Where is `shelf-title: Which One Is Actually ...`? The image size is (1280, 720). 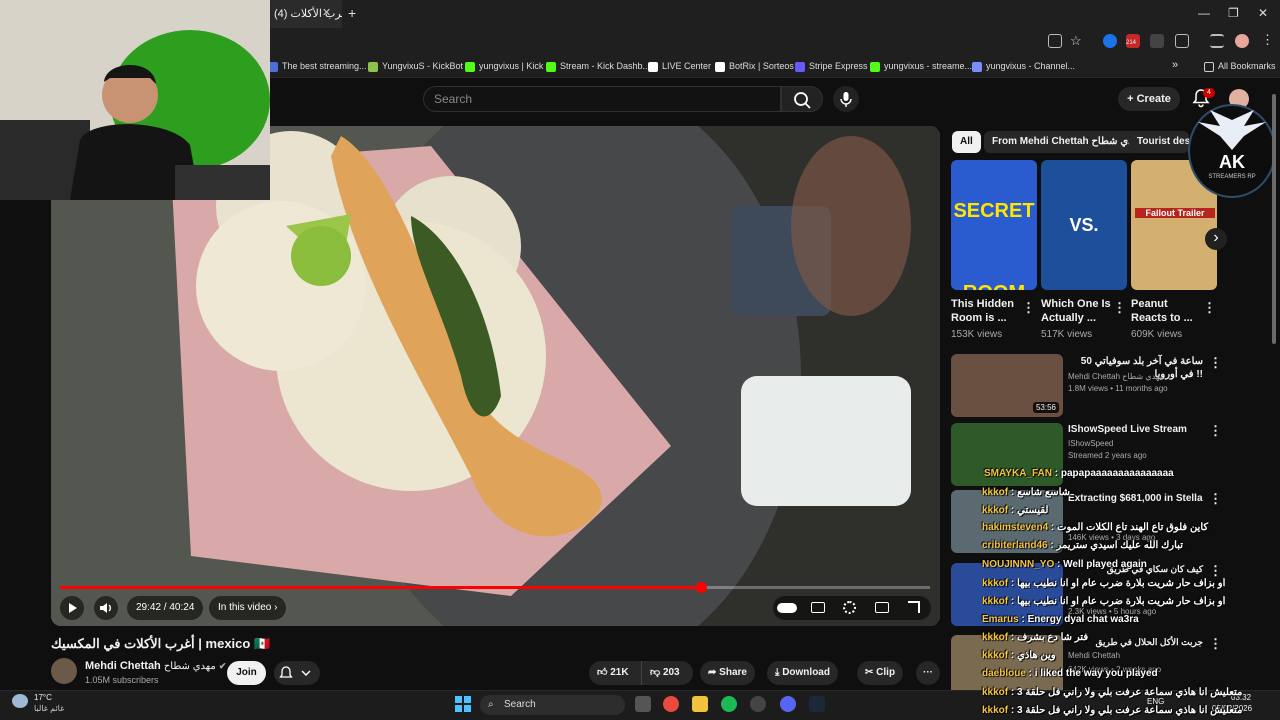 shelf-title: Which One Is Actually ... is located at coordinates (1077, 311).